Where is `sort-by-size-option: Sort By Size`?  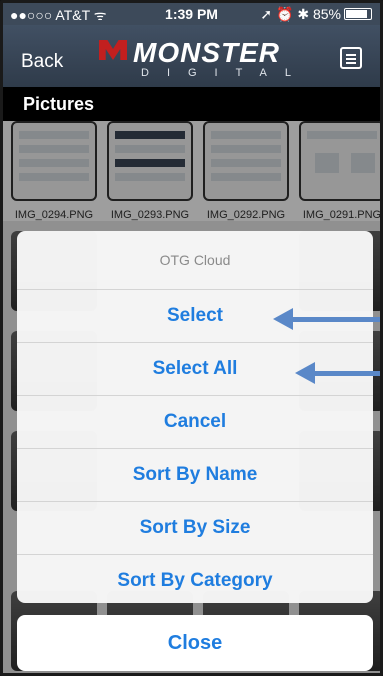
sort-by-size-option: Sort By Size is located at coordinates (195, 528).